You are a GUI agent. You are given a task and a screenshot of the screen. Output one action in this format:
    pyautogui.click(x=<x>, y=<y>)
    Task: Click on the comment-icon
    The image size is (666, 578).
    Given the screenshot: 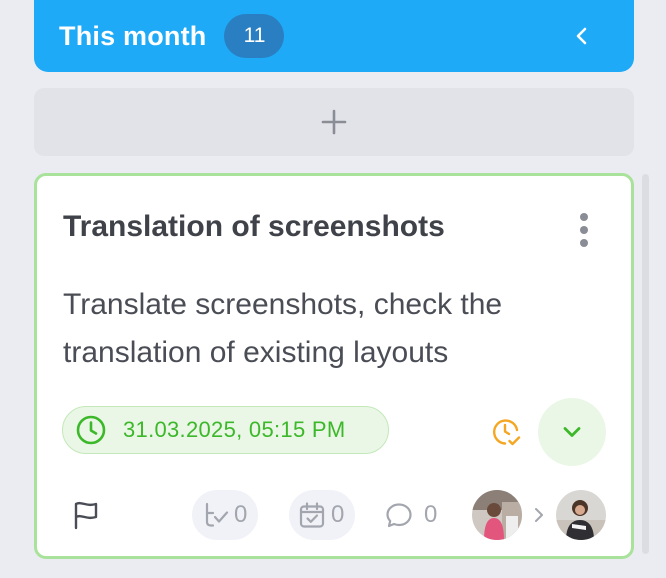 What is the action you would take?
    pyautogui.click(x=399, y=515)
    